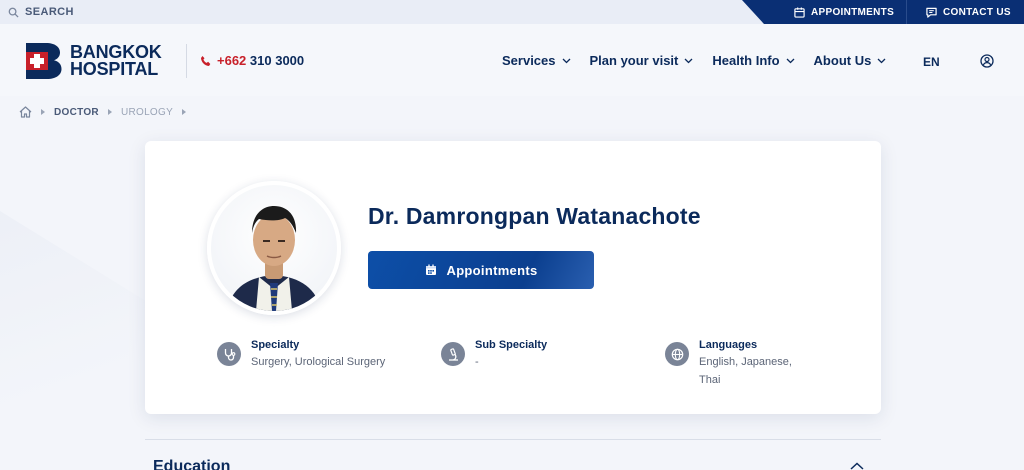 Image resolution: width=1024 pixels, height=470 pixels. I want to click on specialty-block: Specialty Surgery, Urological Surgery, so click(301, 355).